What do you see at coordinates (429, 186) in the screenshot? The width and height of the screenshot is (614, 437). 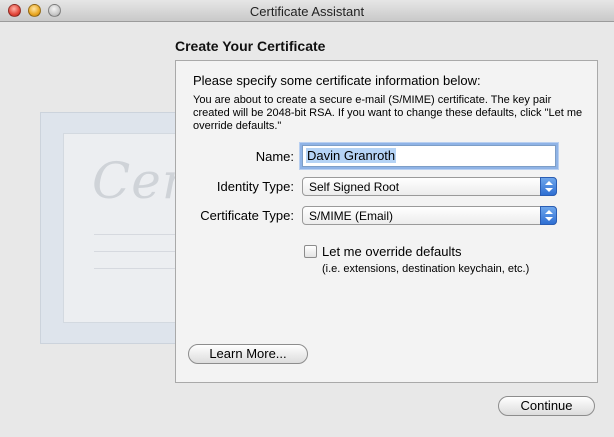 I see `identity-type-select: Self Signed Root` at bounding box center [429, 186].